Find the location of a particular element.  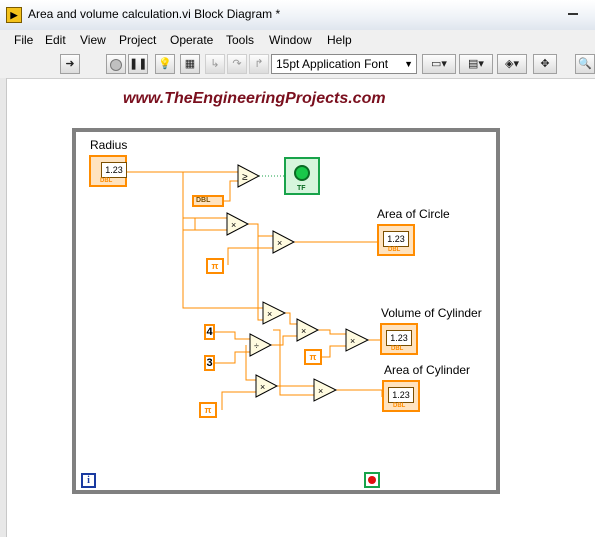

area-of-cylinder-type: DBL is located at coordinates (399, 406).